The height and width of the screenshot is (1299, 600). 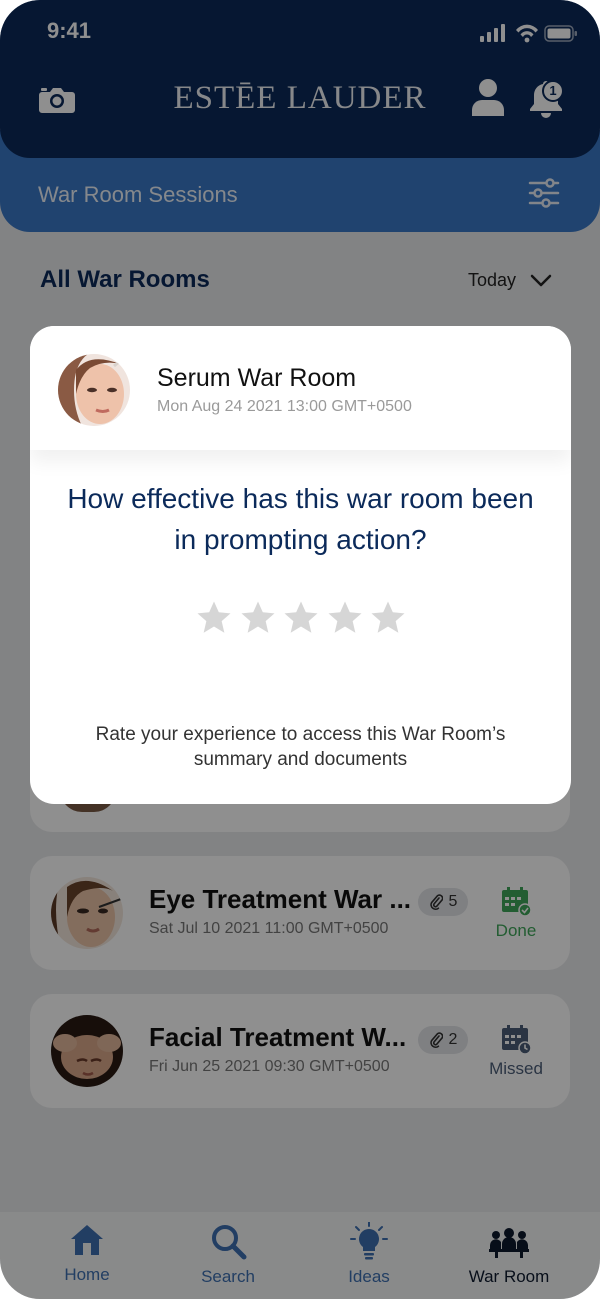 I want to click on star-rating, so click(x=301, y=621).